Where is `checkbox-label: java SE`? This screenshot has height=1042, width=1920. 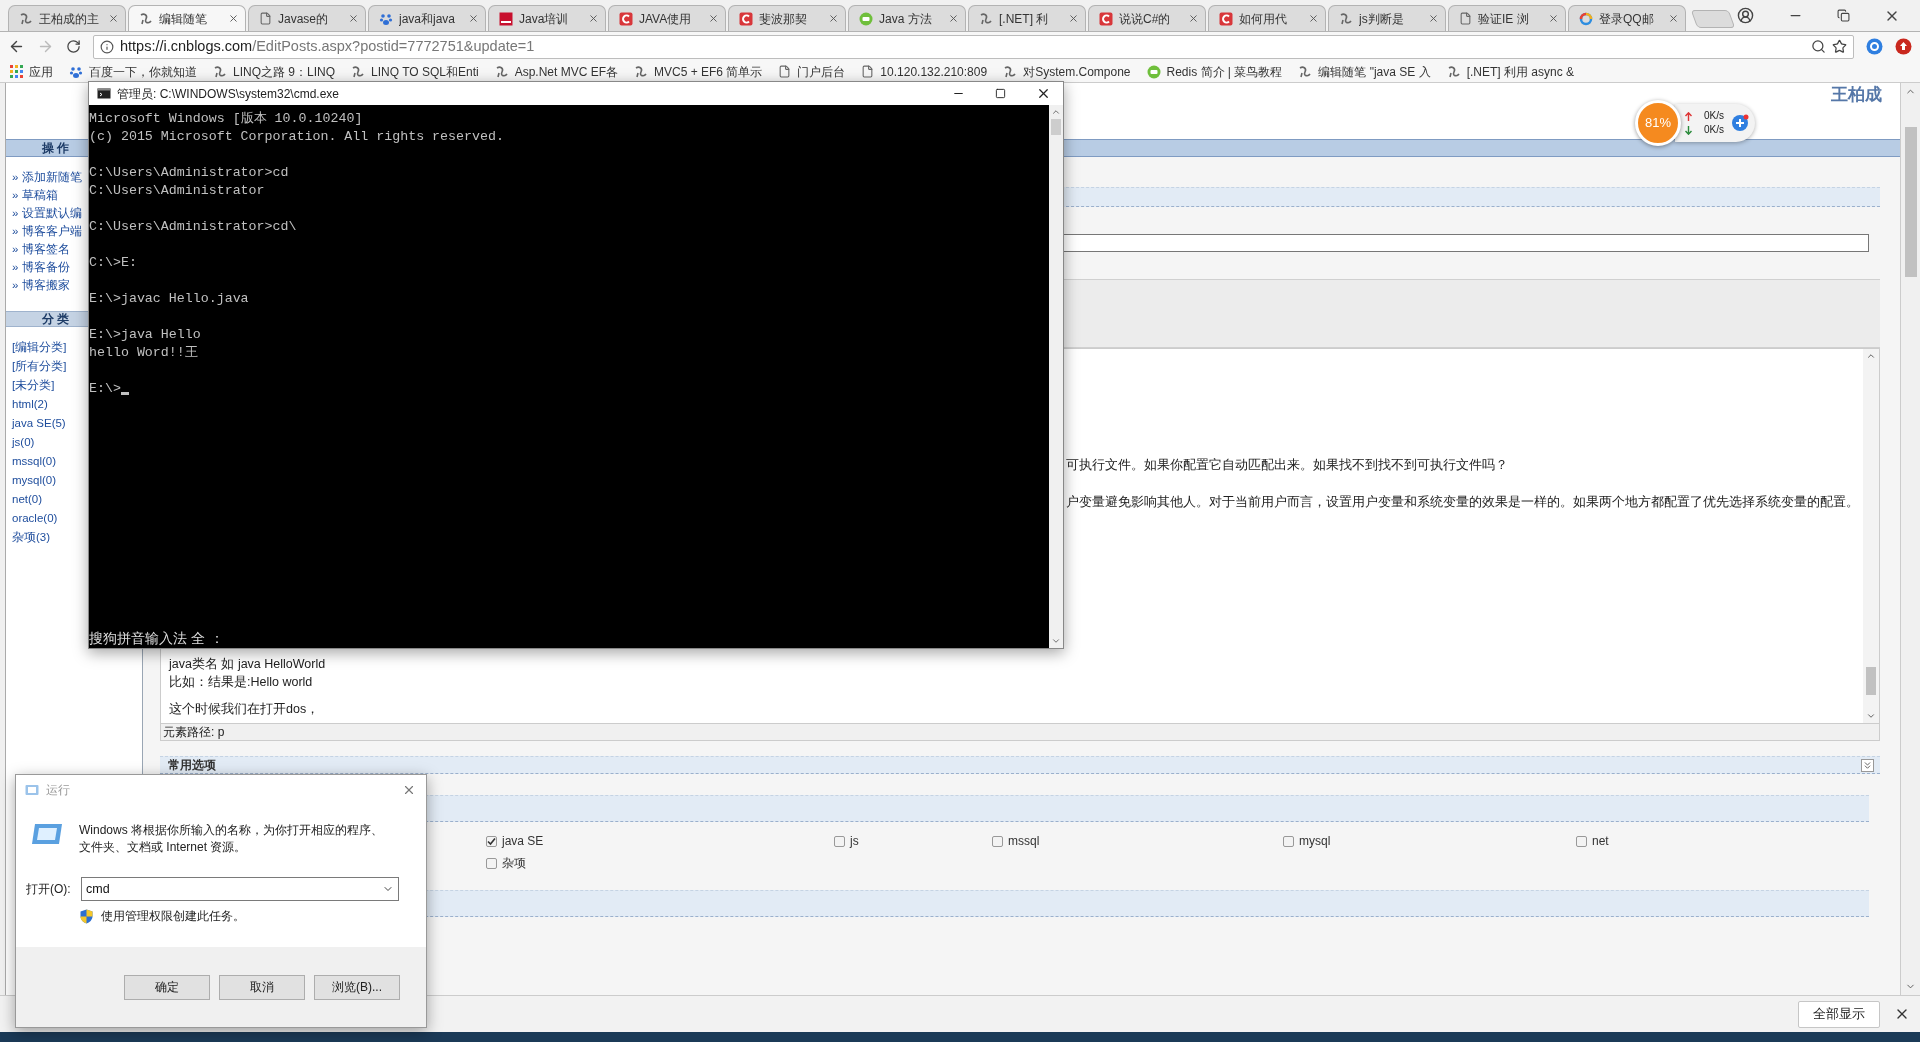 checkbox-label: java SE is located at coordinates (523, 841).